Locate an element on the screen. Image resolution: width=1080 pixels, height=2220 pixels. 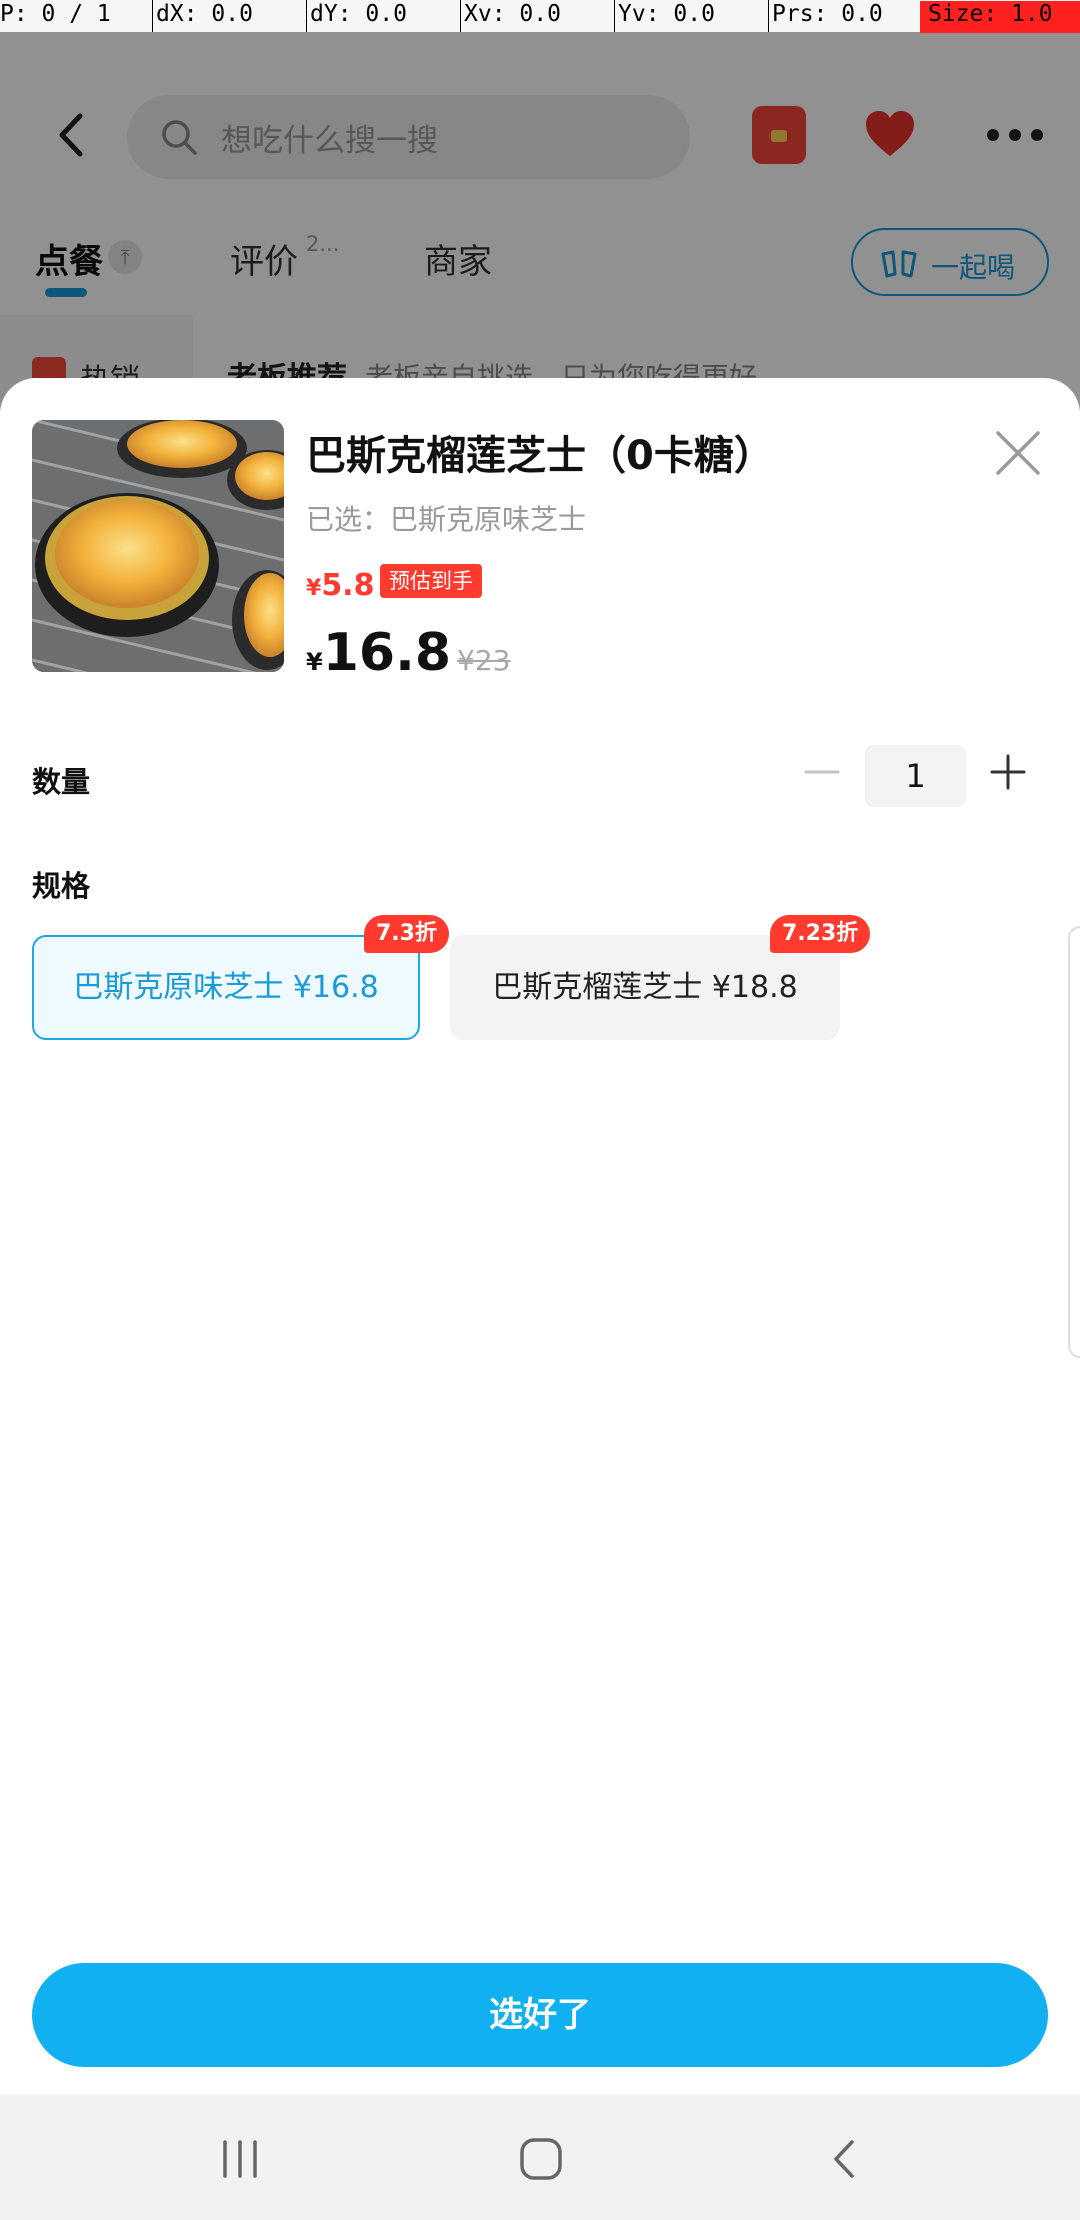
price-row: ¥16.8 ¥23 is located at coordinates (408, 653).